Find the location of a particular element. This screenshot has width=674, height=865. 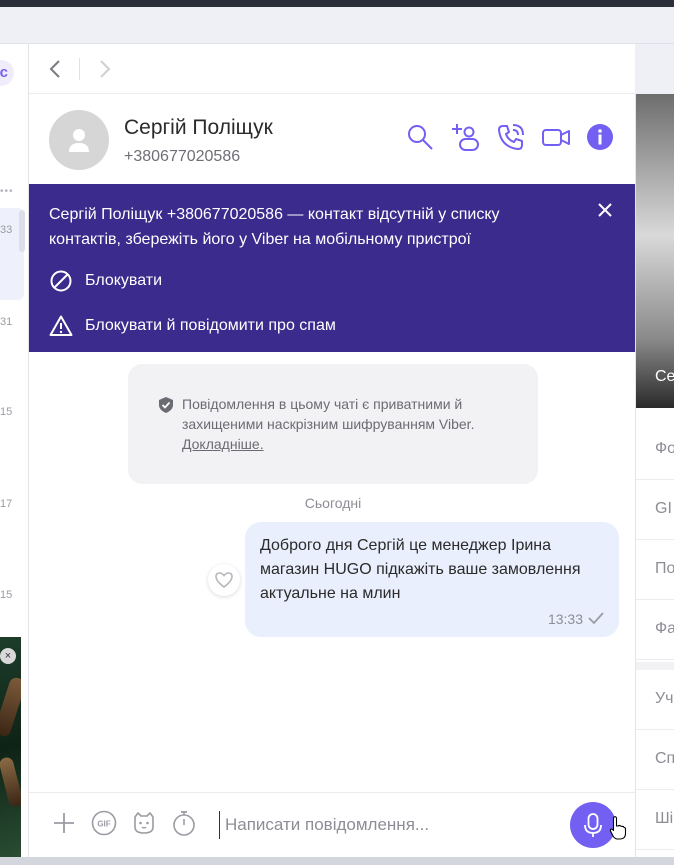

message-time: 13:33 is located at coordinates (565, 619).